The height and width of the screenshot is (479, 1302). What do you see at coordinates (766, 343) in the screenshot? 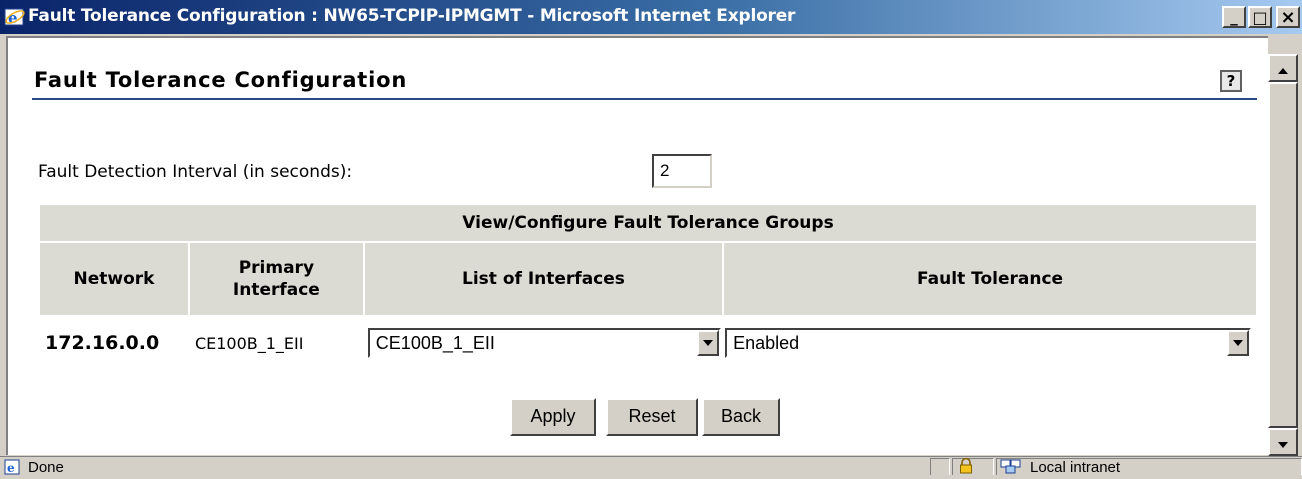
I see `fault-tolerance-select-value: Enabled` at bounding box center [766, 343].